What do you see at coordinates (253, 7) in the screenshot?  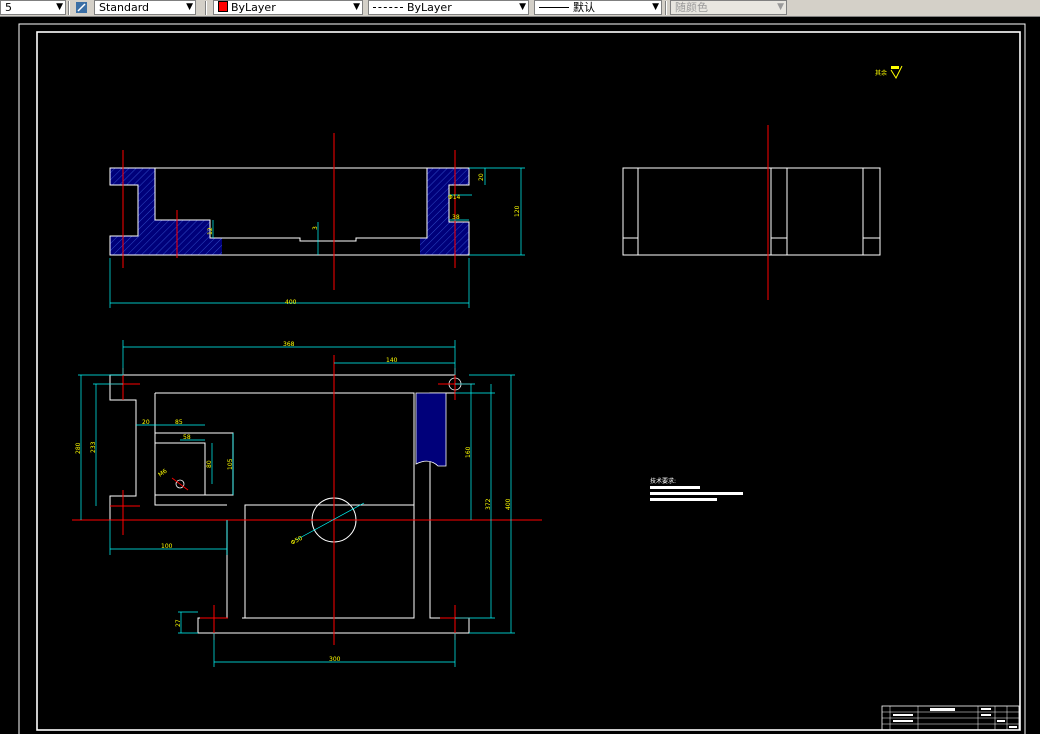 I see `color-value: ByLayer` at bounding box center [253, 7].